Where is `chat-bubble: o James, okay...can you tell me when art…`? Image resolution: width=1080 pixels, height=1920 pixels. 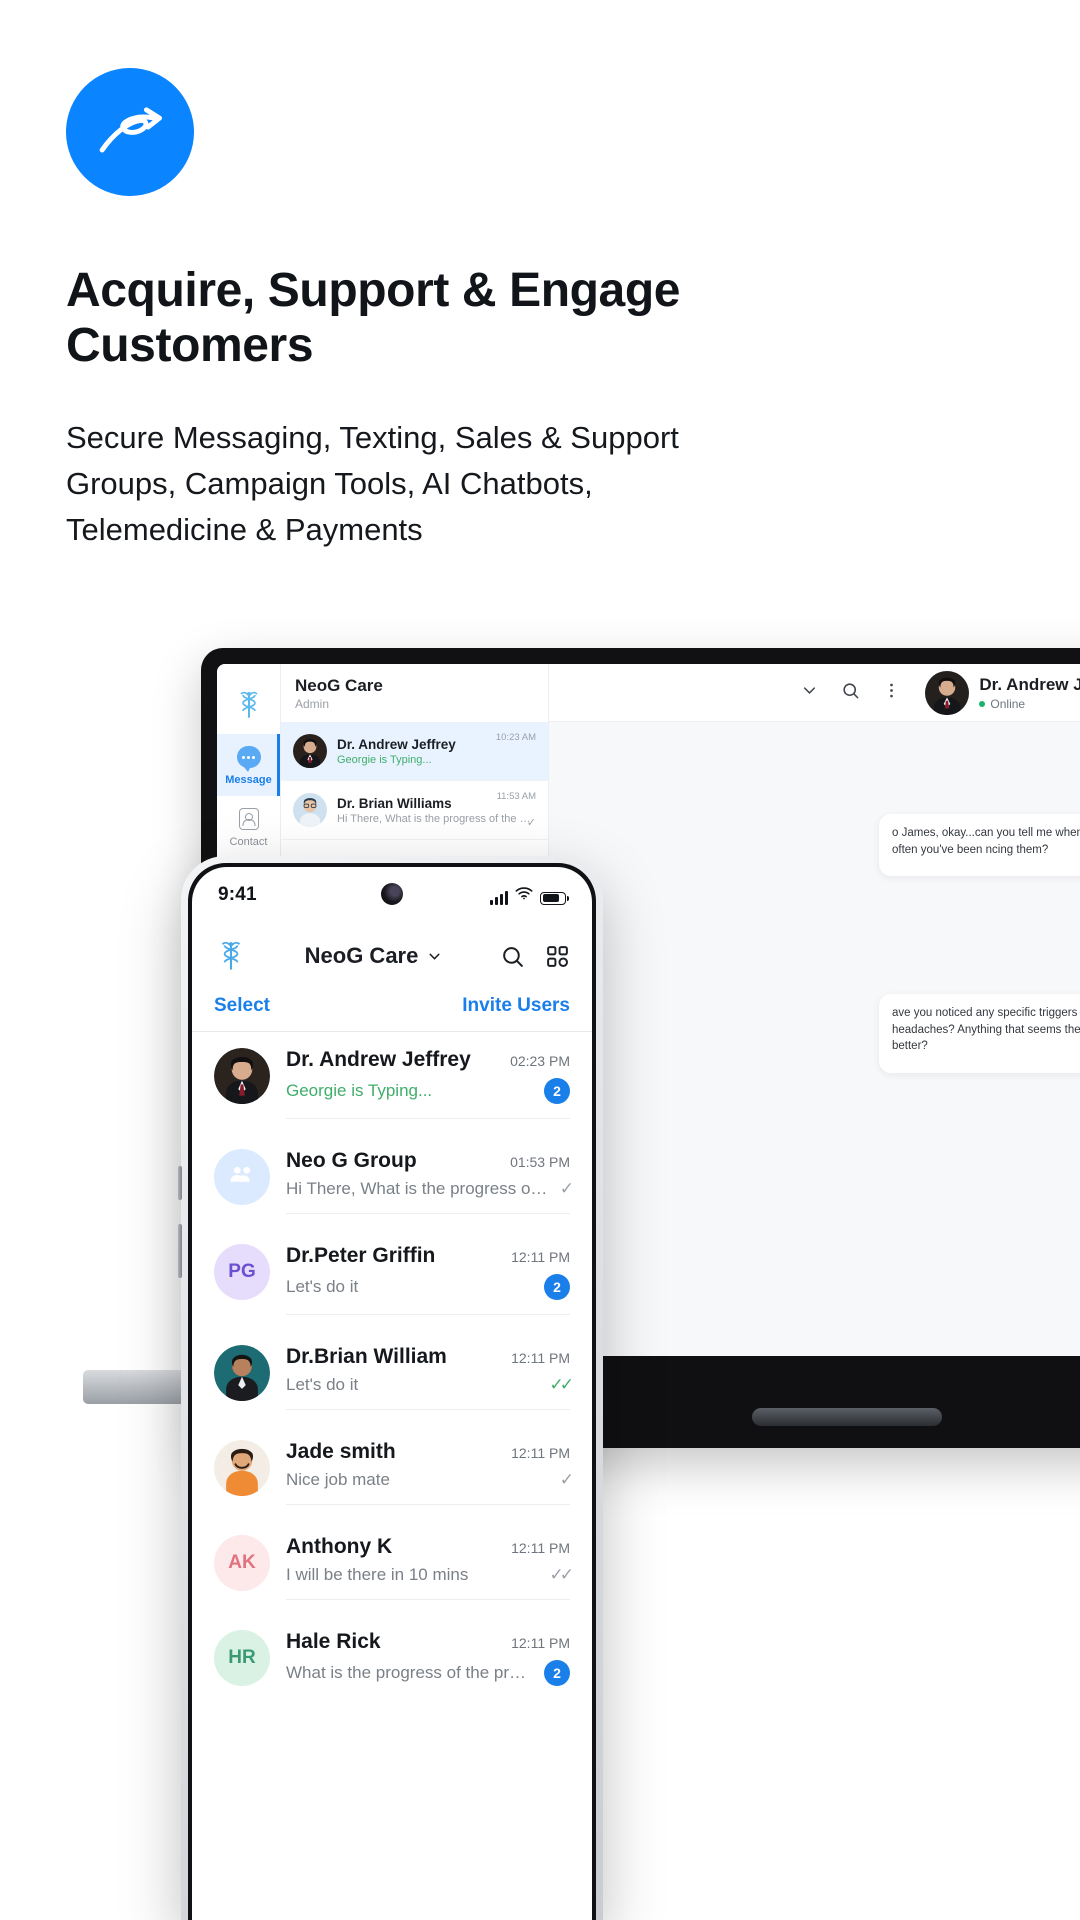 chat-bubble: o James, okay...can you tell me when art… is located at coordinates (979, 845).